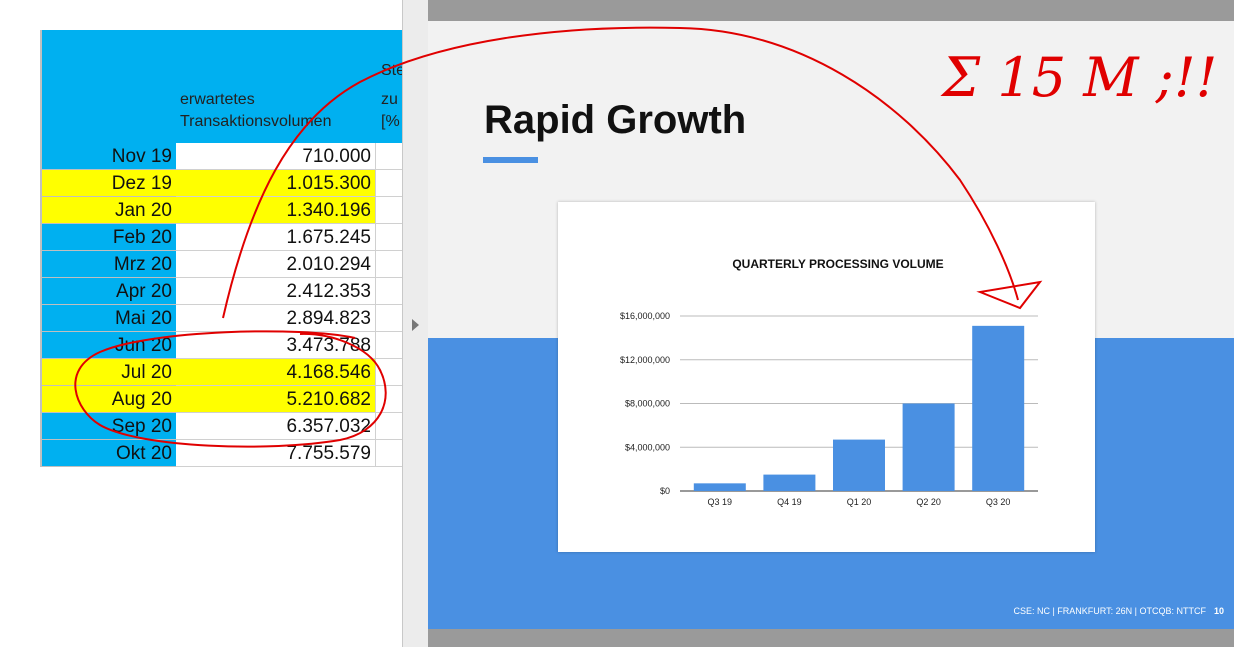 This screenshot has width=1234, height=647. What do you see at coordinates (230, 389) in the screenshot?
I see `annotation-circle` at bounding box center [230, 389].